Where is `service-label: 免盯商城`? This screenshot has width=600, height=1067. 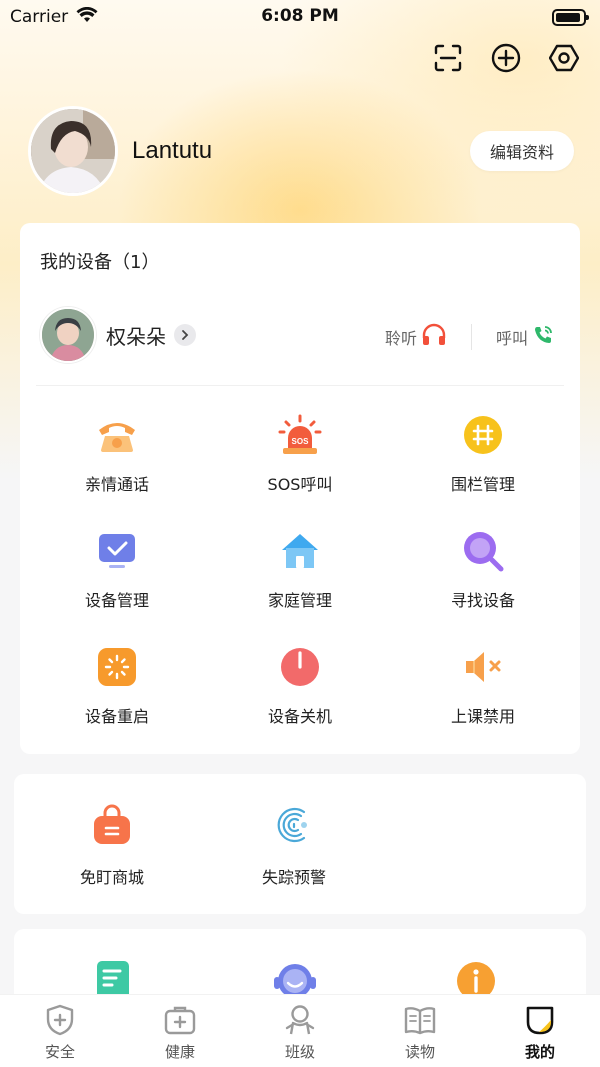
service-label: 免盯商城 is located at coordinates (111, 877).